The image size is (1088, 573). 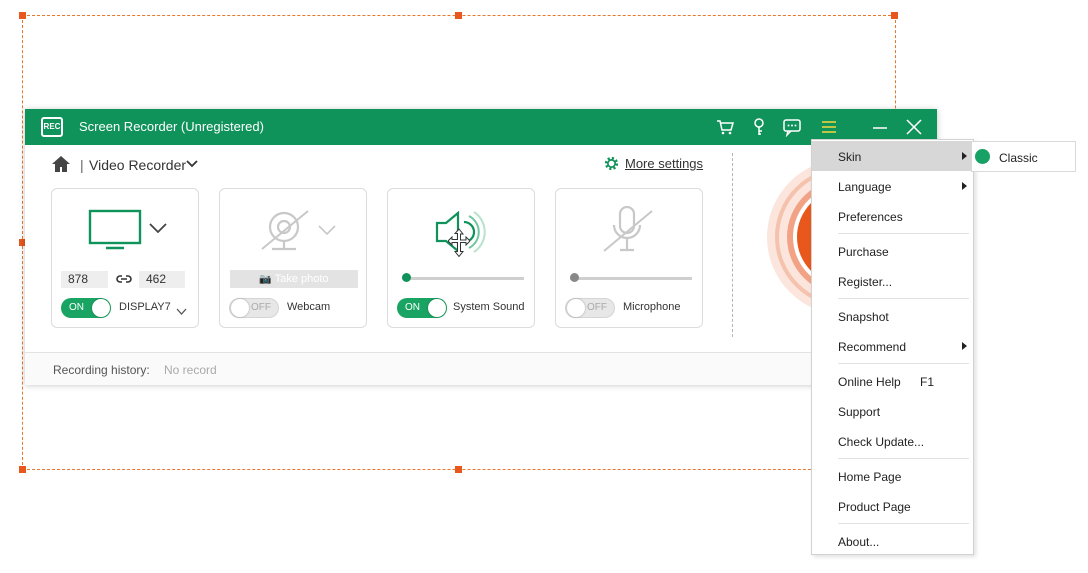 I want to click on skin-option-classic: Classic, so click(x=1018, y=158).